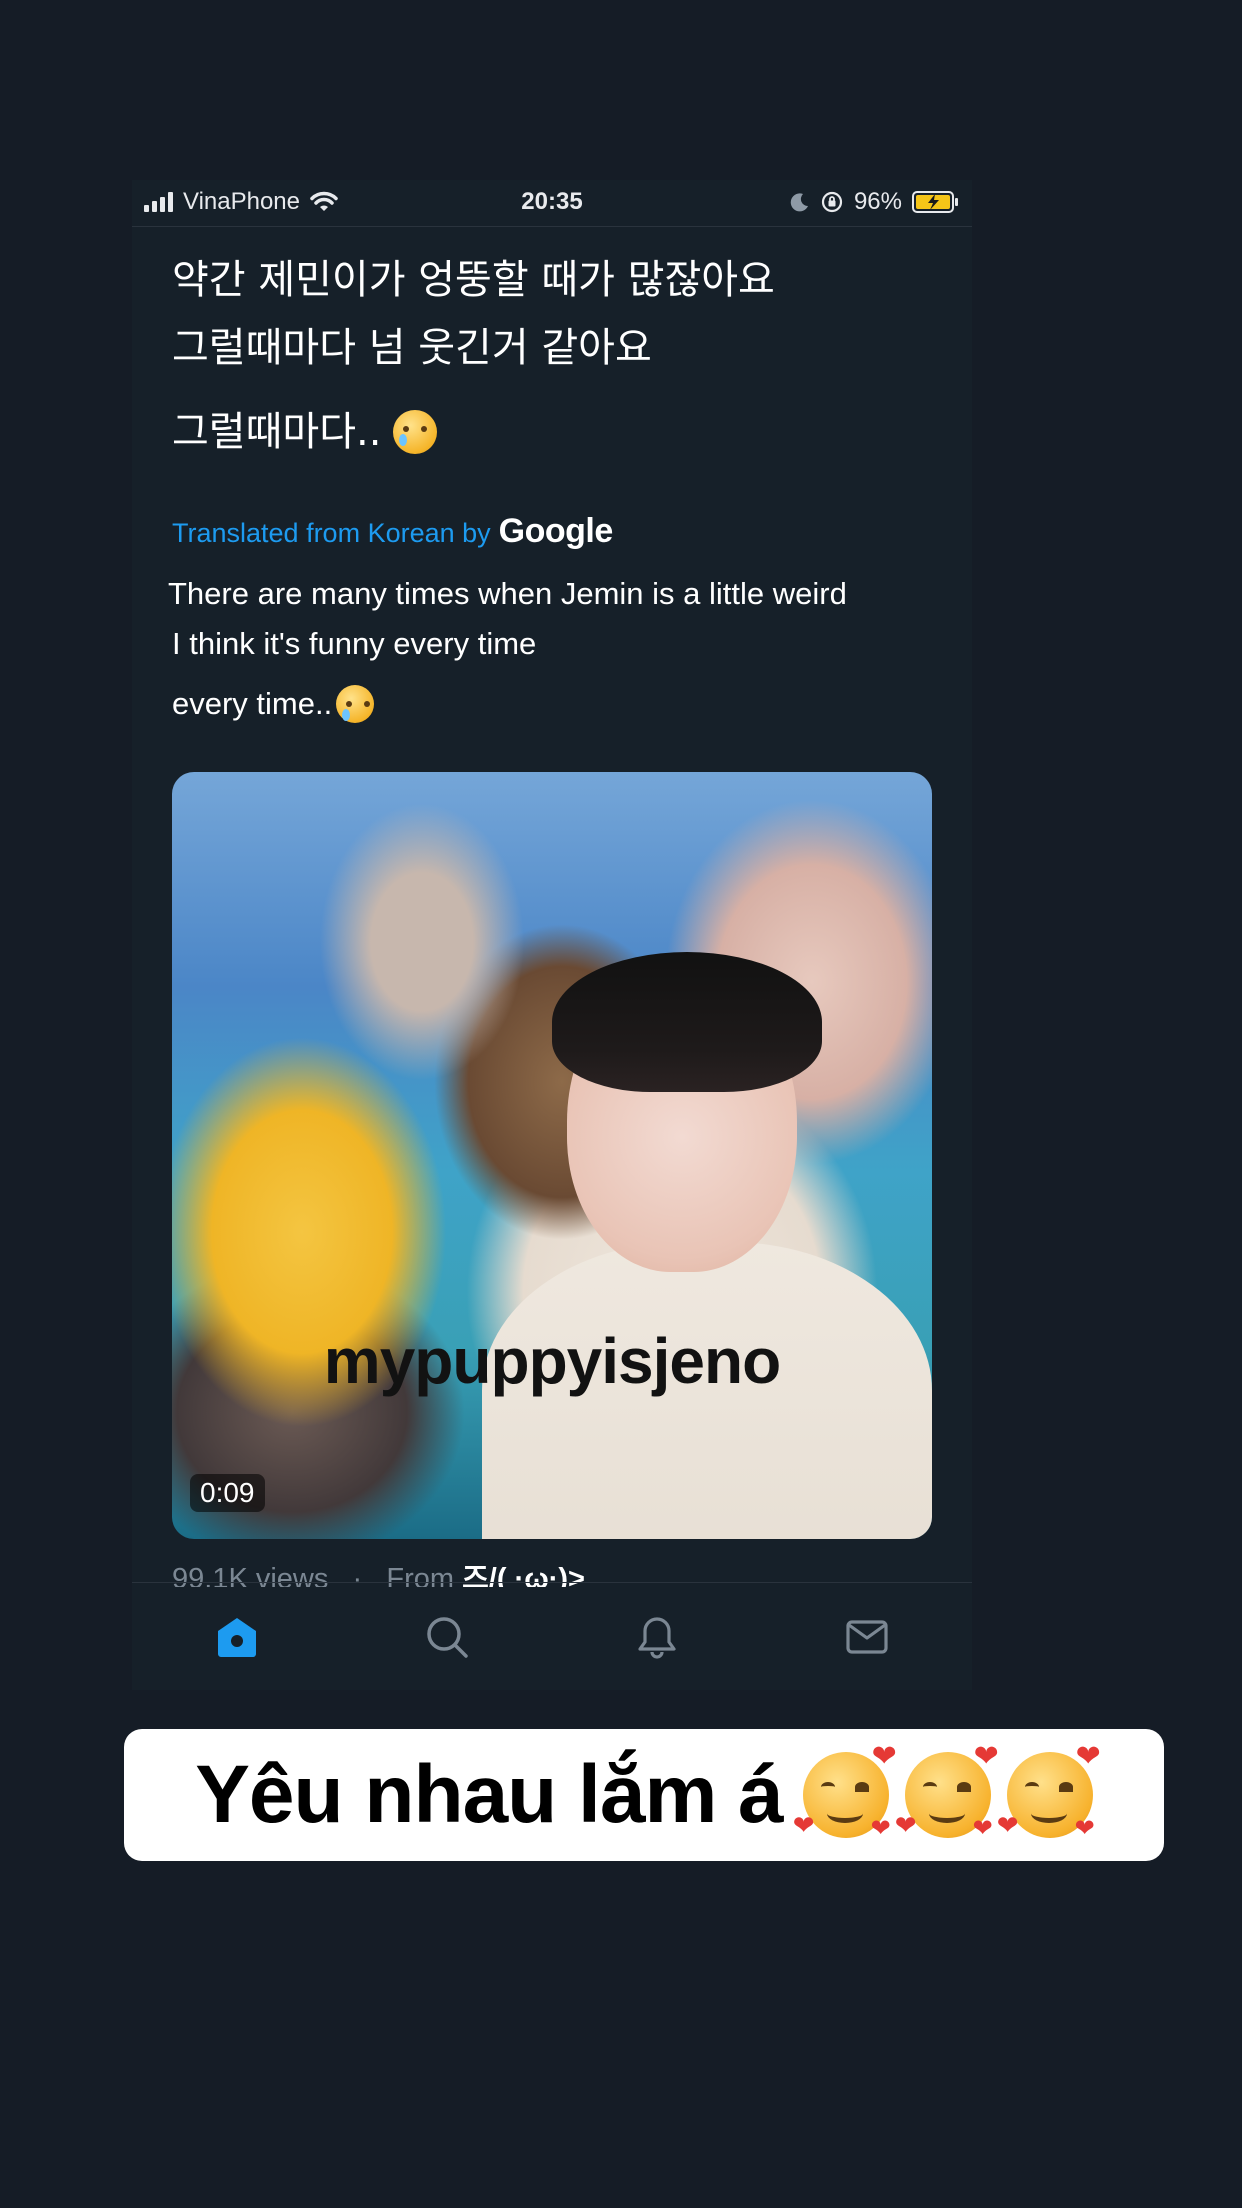  I want to click on caption-emojis: ❤ ❤ ❤ ❤ ❤ ❤ ❤ ❤ ❤, so click(946, 1791).